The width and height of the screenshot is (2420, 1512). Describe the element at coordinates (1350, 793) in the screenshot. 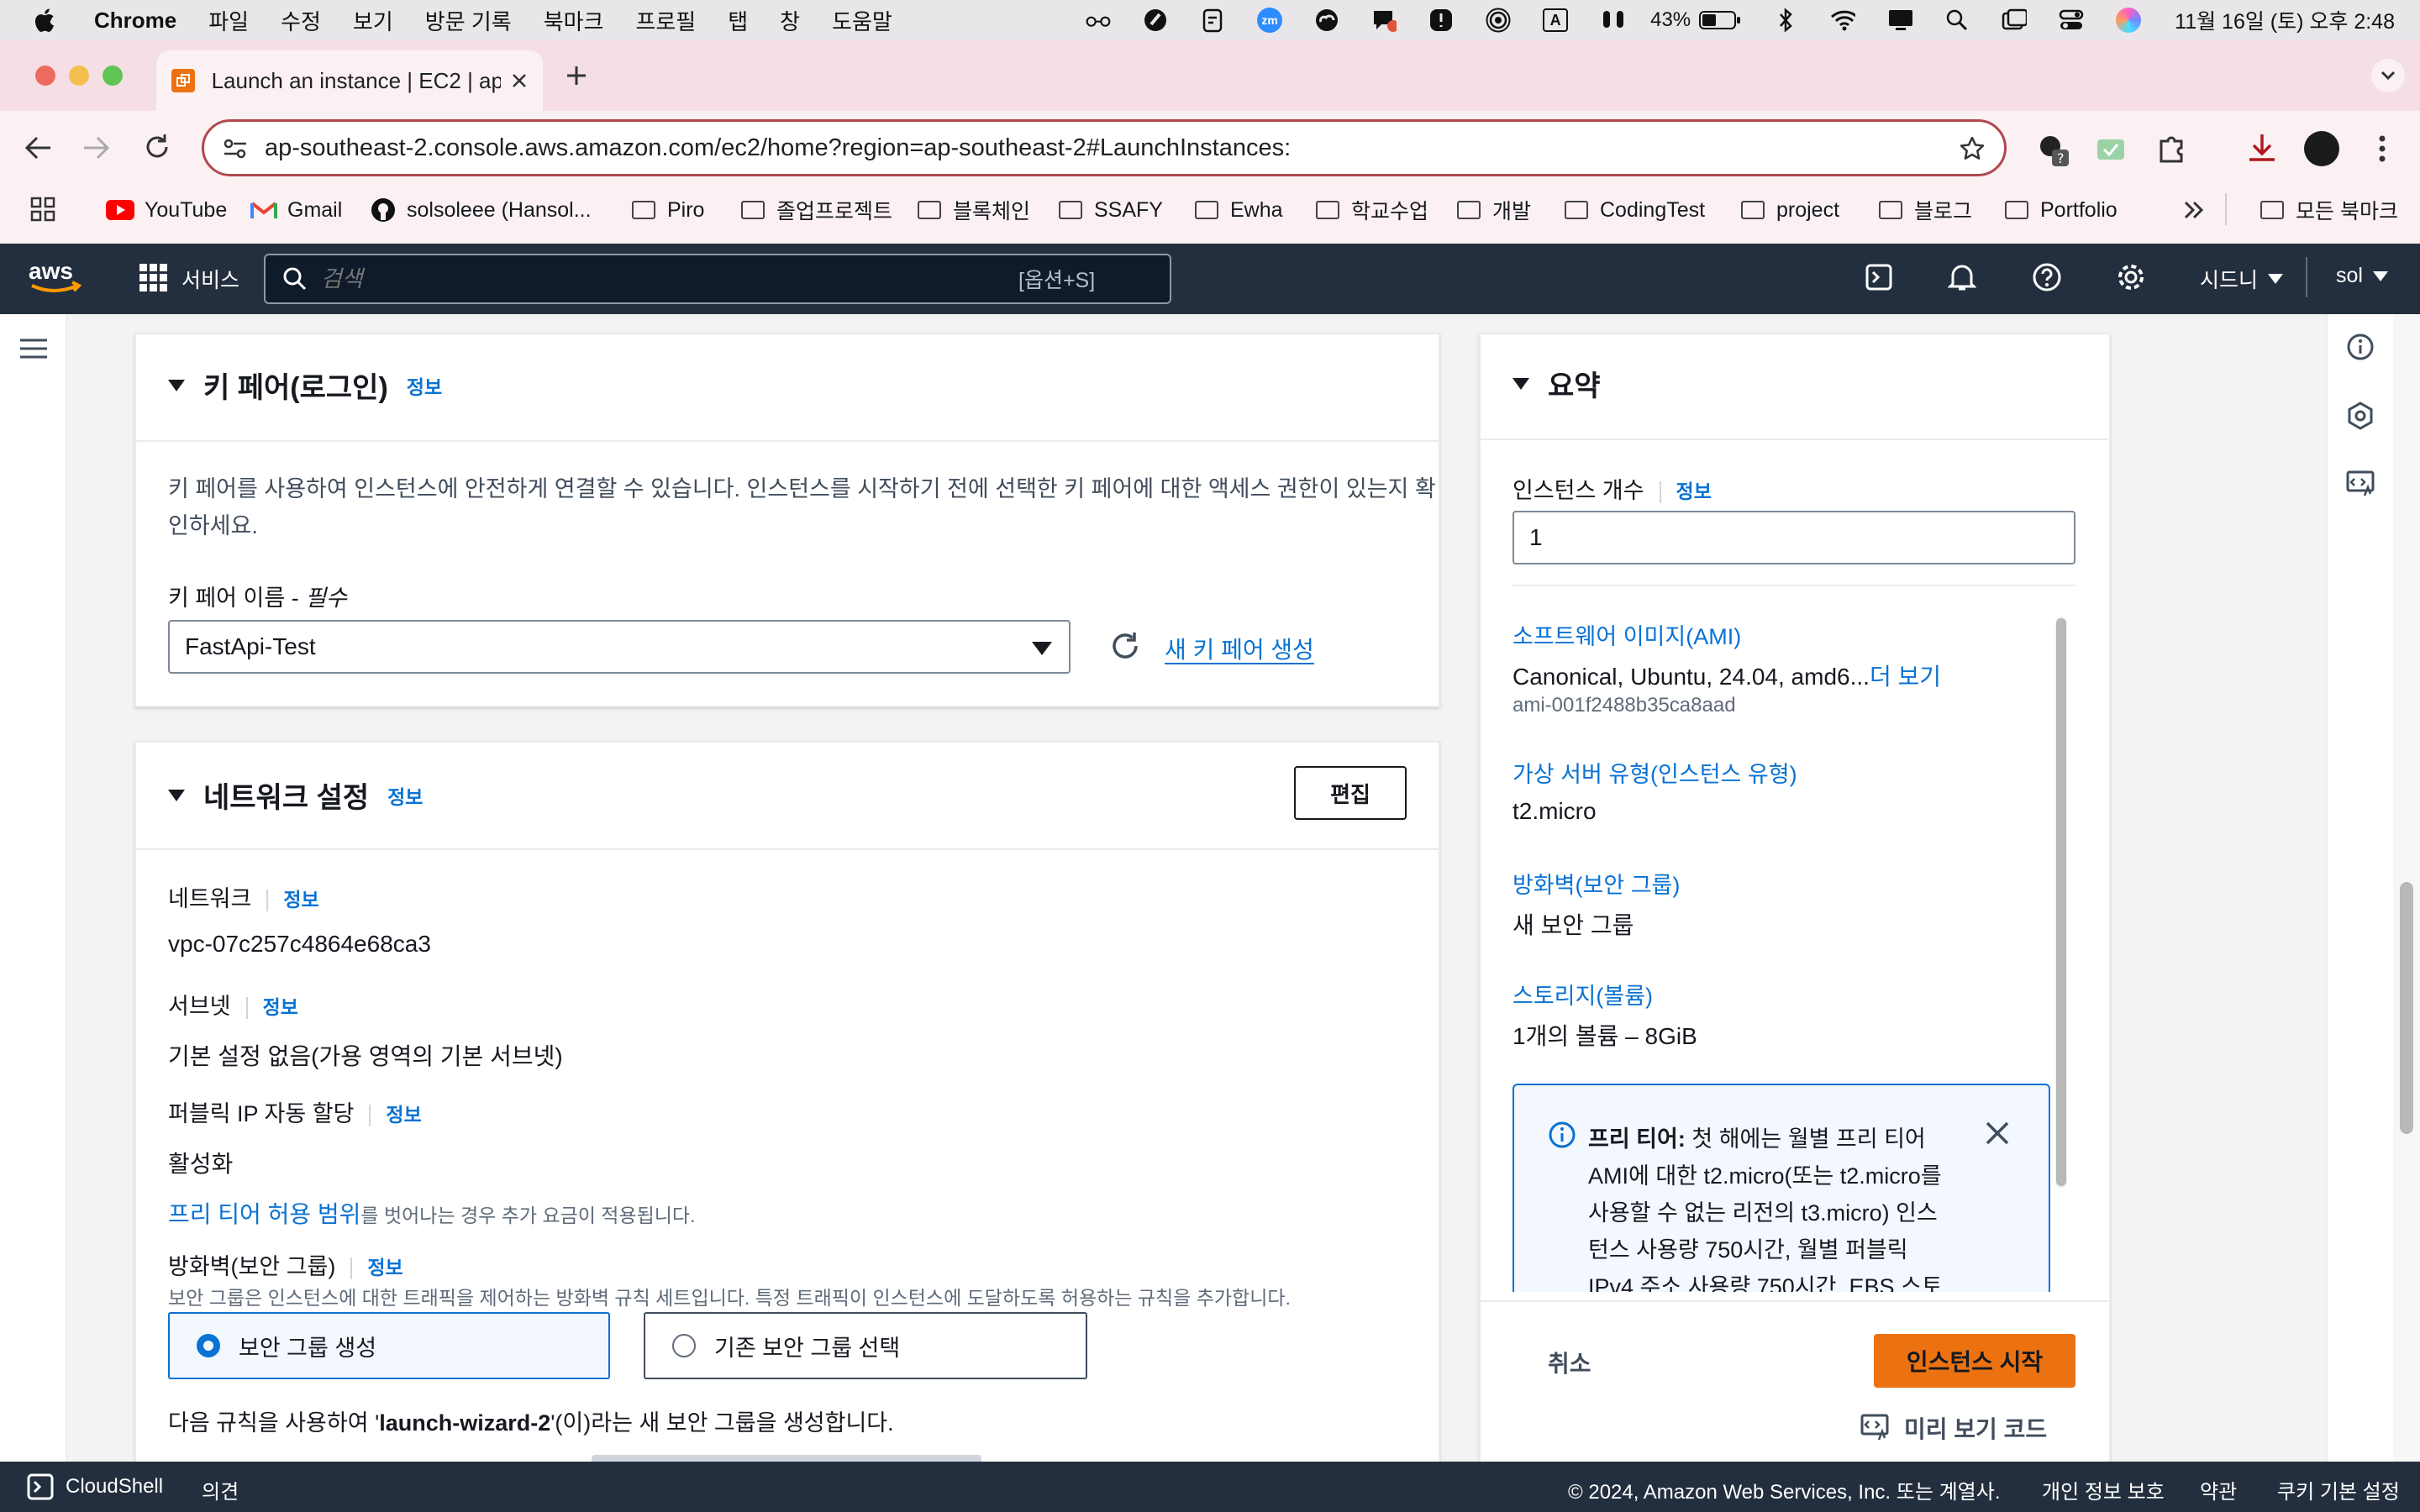

I see `edit-network-button: 편집` at that location.